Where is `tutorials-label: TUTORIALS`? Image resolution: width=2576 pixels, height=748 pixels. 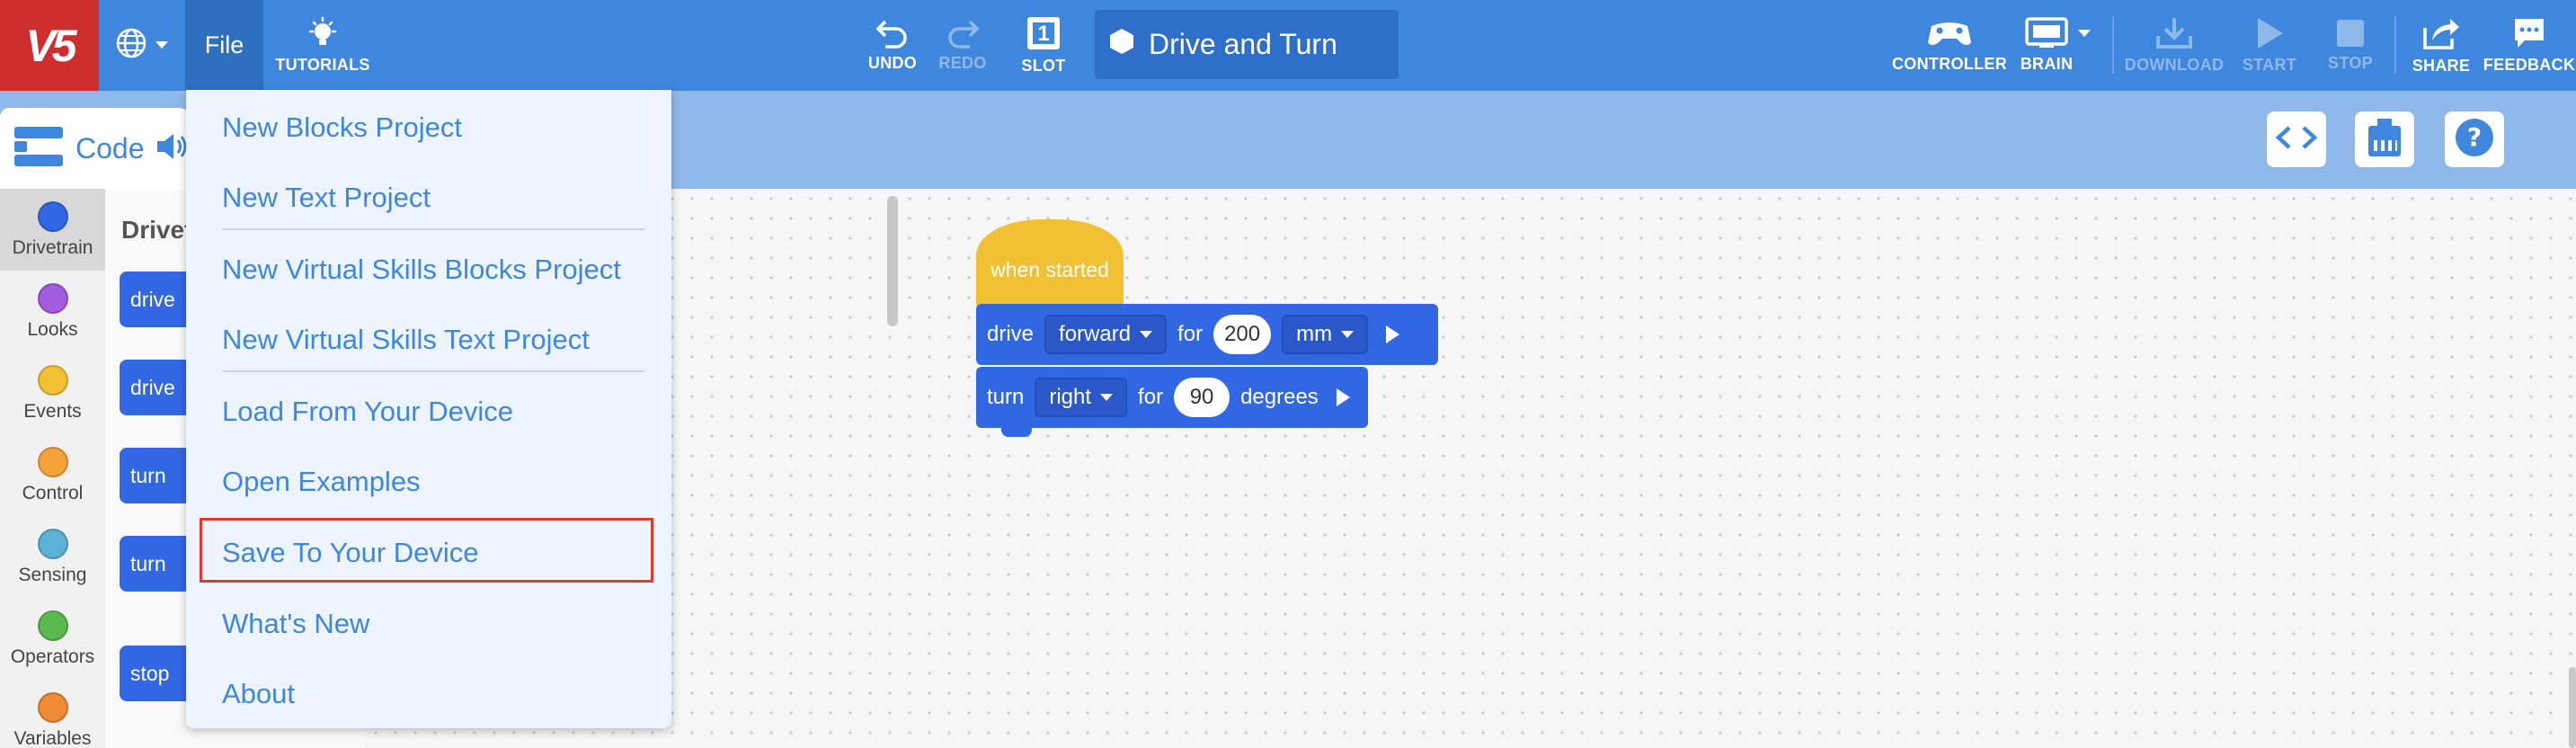
tutorials-label: TUTORIALS is located at coordinates (322, 65).